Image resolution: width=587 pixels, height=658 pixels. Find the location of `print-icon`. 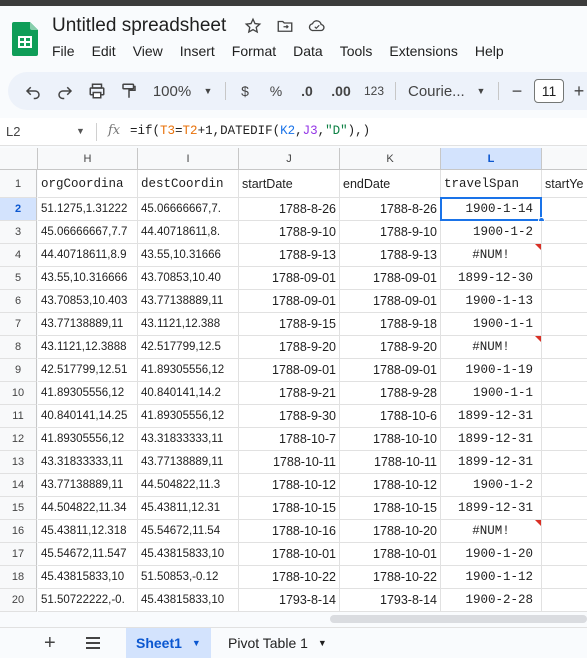

print-icon is located at coordinates (97, 91).